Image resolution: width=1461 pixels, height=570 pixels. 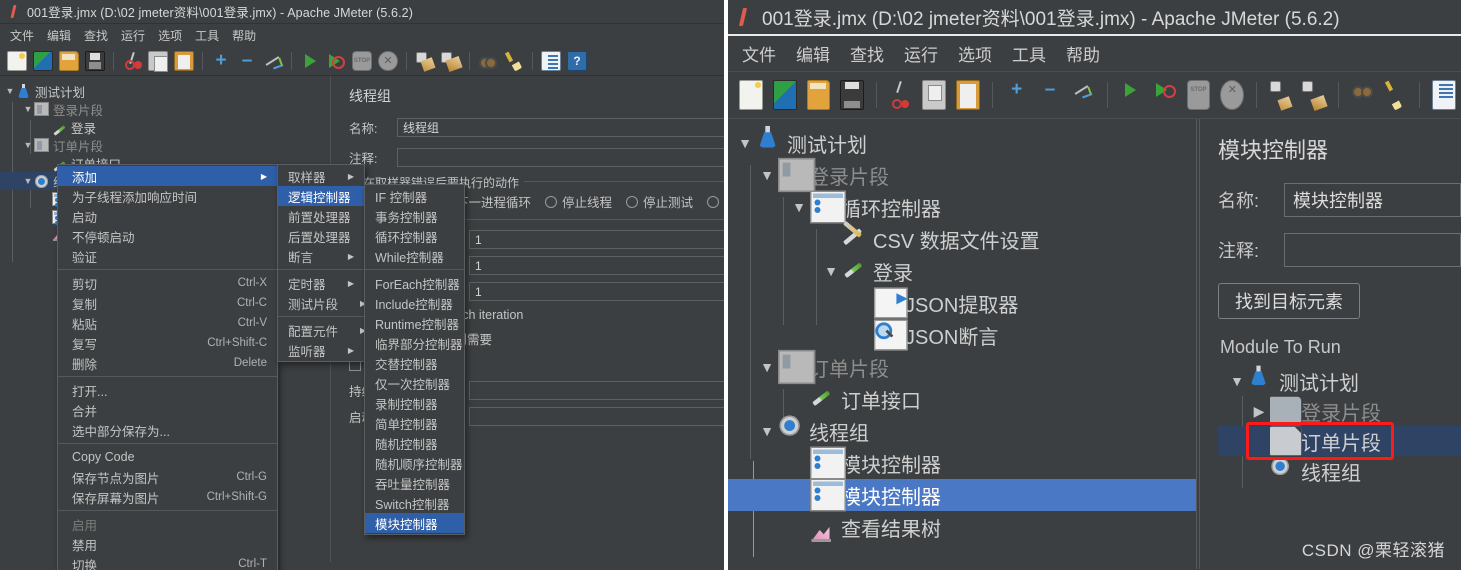 I want to click on module-tree-item-test-plan: ▼ 测试计划, so click(x=1339, y=380).